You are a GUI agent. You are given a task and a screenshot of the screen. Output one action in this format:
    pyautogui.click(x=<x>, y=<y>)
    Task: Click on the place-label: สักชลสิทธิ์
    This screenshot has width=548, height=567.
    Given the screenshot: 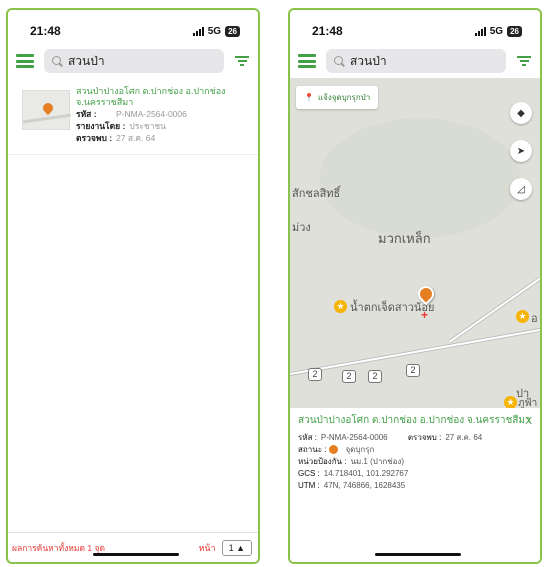 What is the action you would take?
    pyautogui.click(x=316, y=194)
    